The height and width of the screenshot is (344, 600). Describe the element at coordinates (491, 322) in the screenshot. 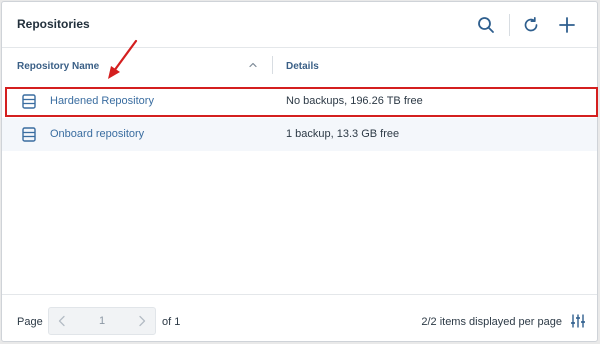

I see `items-per-page-label: 2/2 items displayed per page` at that location.